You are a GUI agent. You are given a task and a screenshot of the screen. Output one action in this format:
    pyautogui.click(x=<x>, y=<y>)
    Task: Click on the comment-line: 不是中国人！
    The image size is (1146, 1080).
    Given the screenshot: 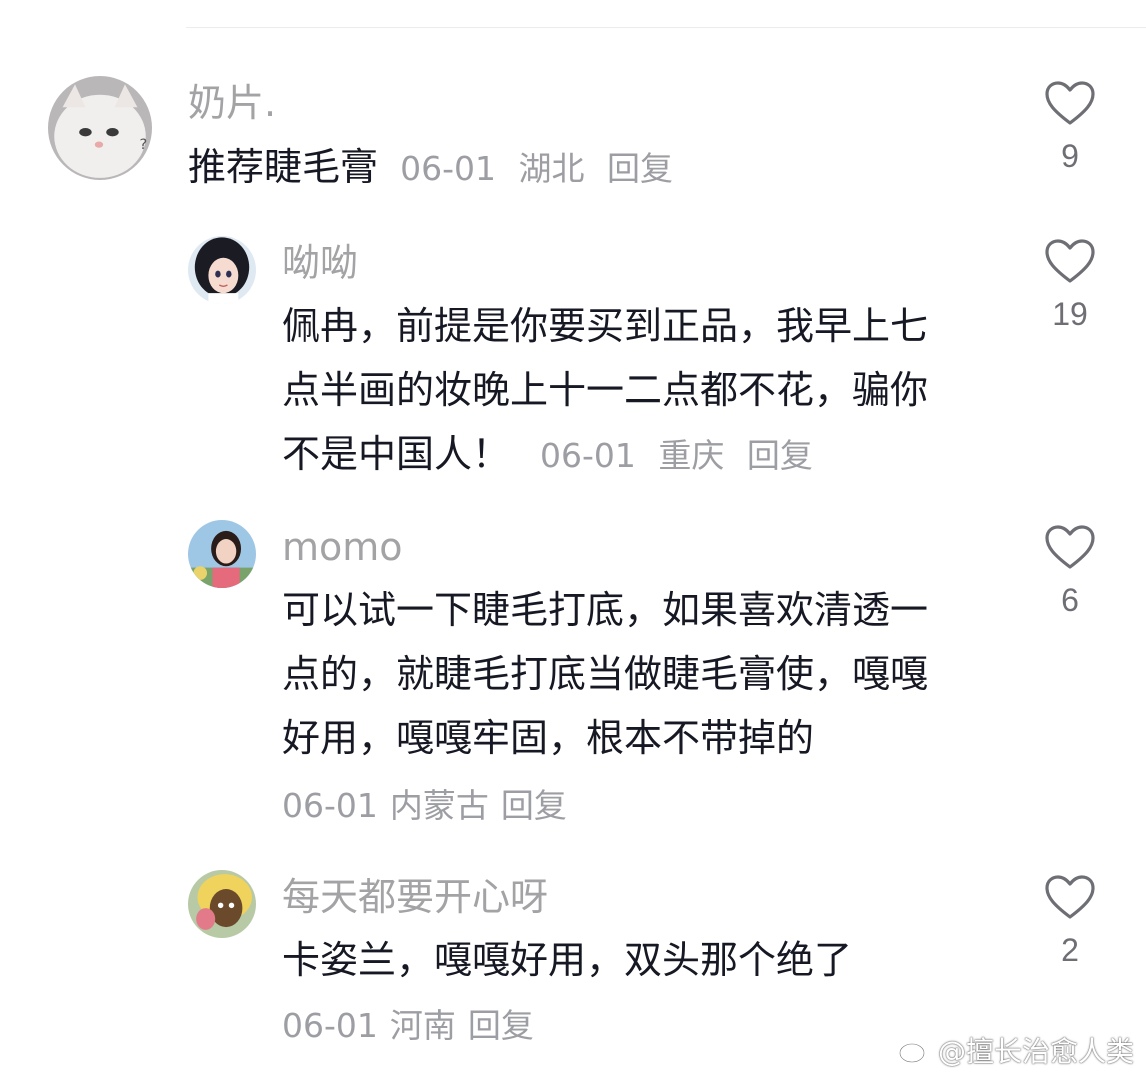 What is the action you would take?
    pyautogui.click(x=396, y=454)
    